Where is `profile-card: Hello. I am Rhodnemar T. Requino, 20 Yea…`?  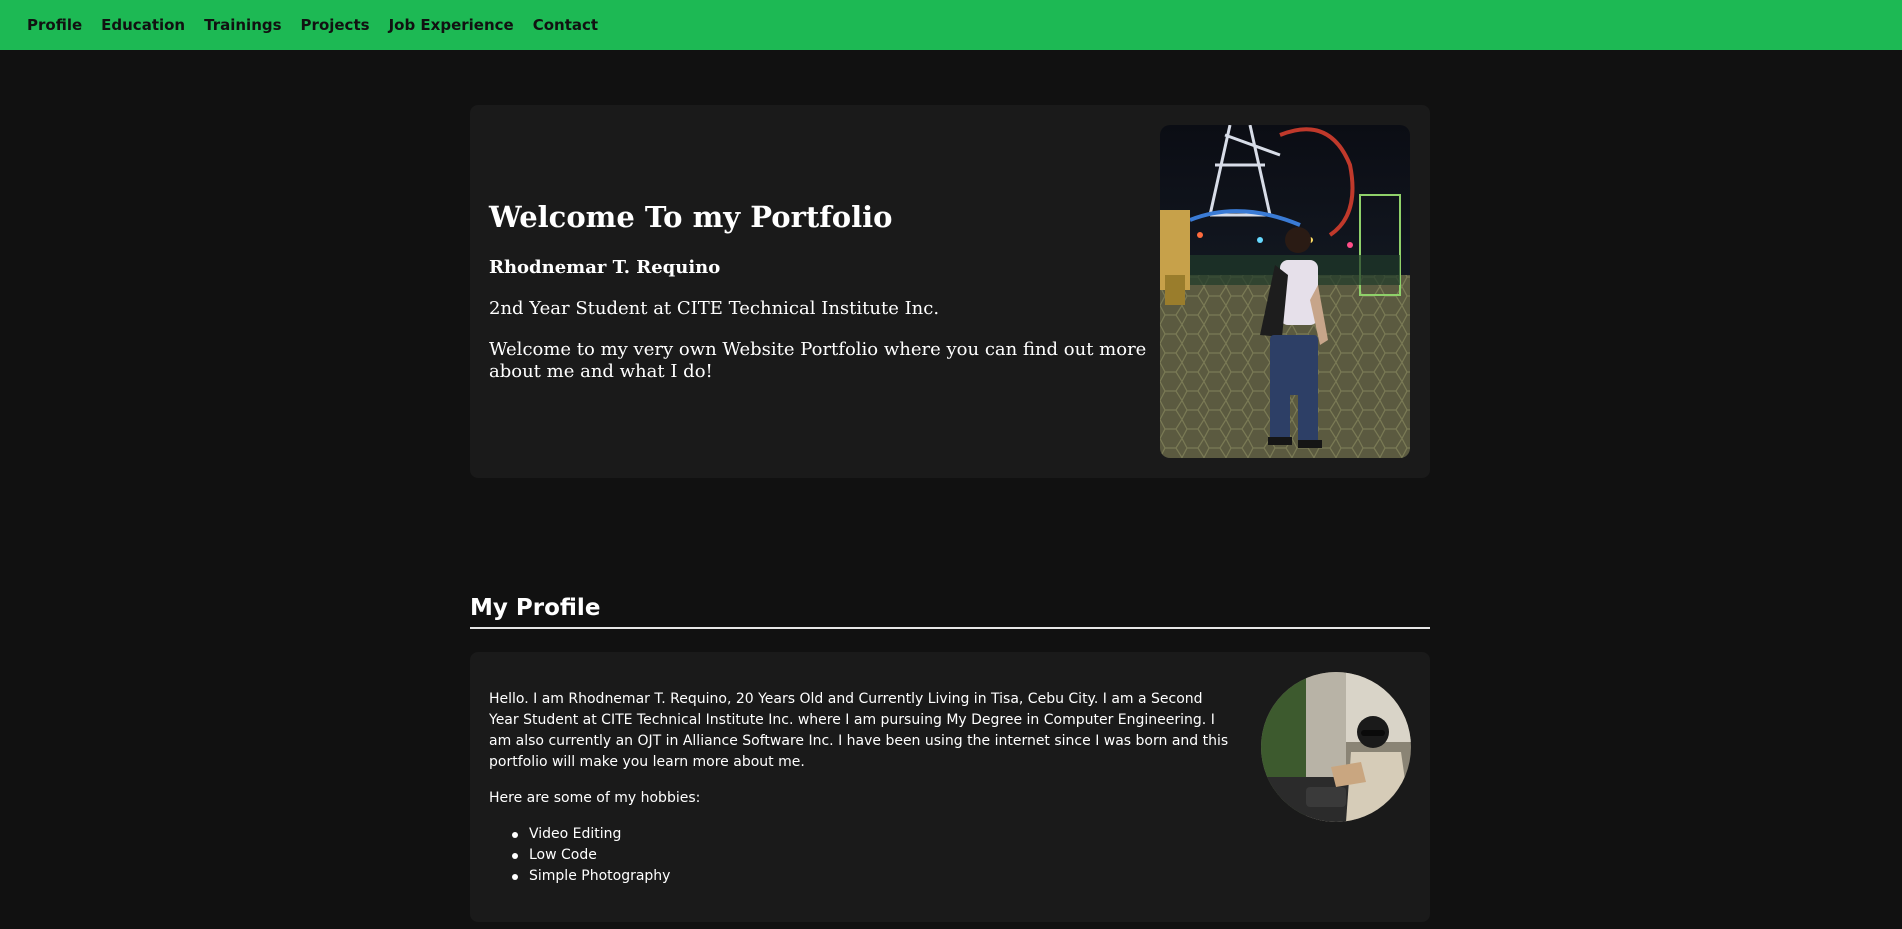 profile-card: Hello. I am Rhodnemar T. Requino, 20 Yea… is located at coordinates (950, 787).